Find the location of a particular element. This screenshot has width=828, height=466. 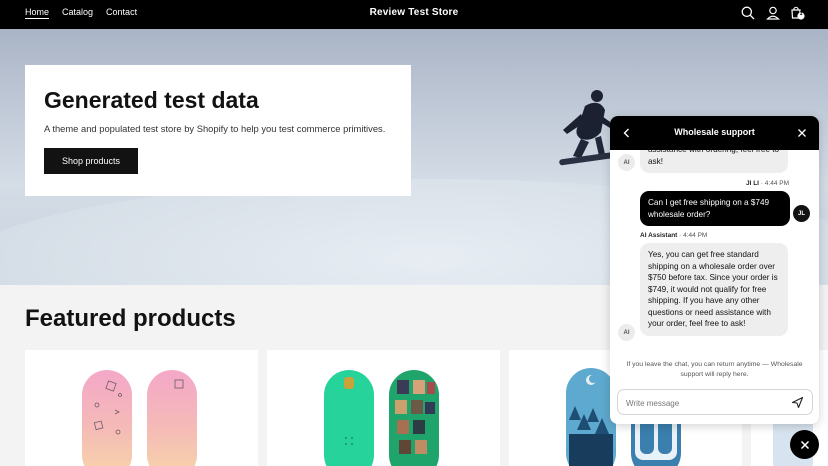

search-icon is located at coordinates (748, 13).